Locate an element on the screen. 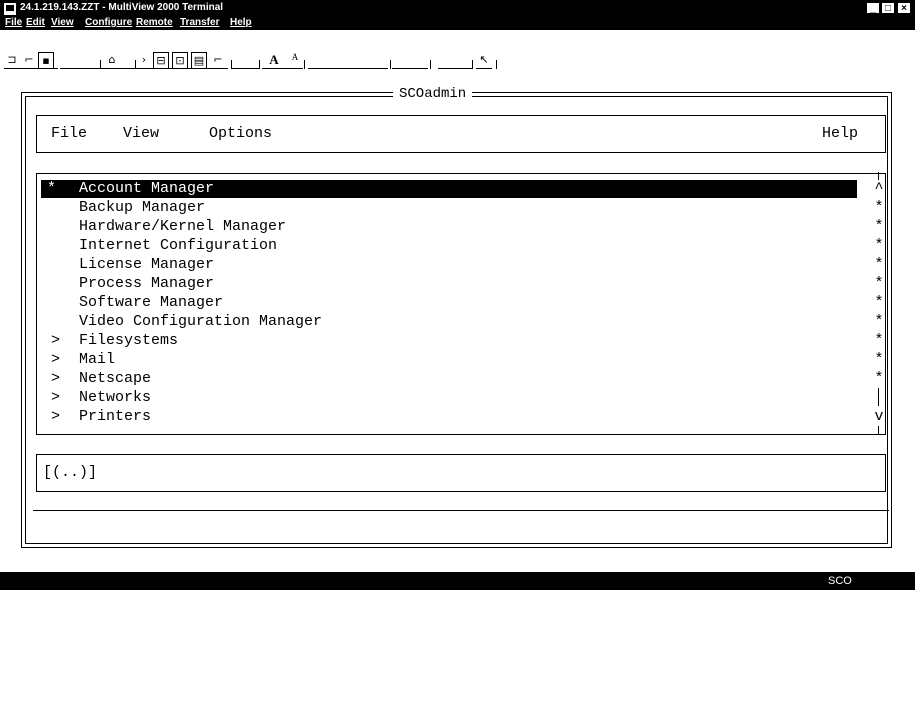 Image resolution: width=915 pixels, height=701 pixels. keyboard-icon: ▤ is located at coordinates (199, 60).